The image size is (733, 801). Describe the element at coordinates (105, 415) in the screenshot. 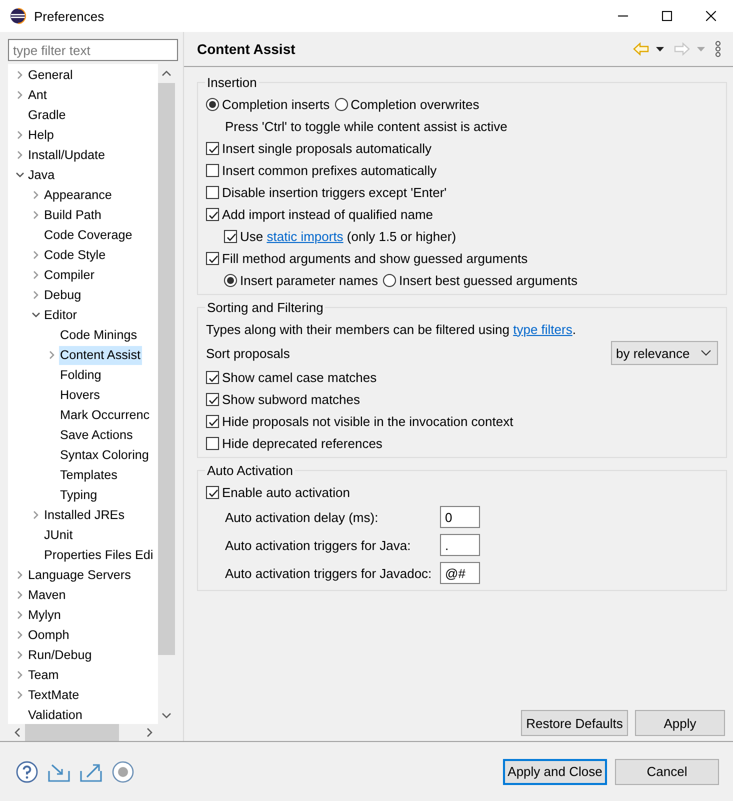

I see `tree-item: Mark Occurrenc` at that location.